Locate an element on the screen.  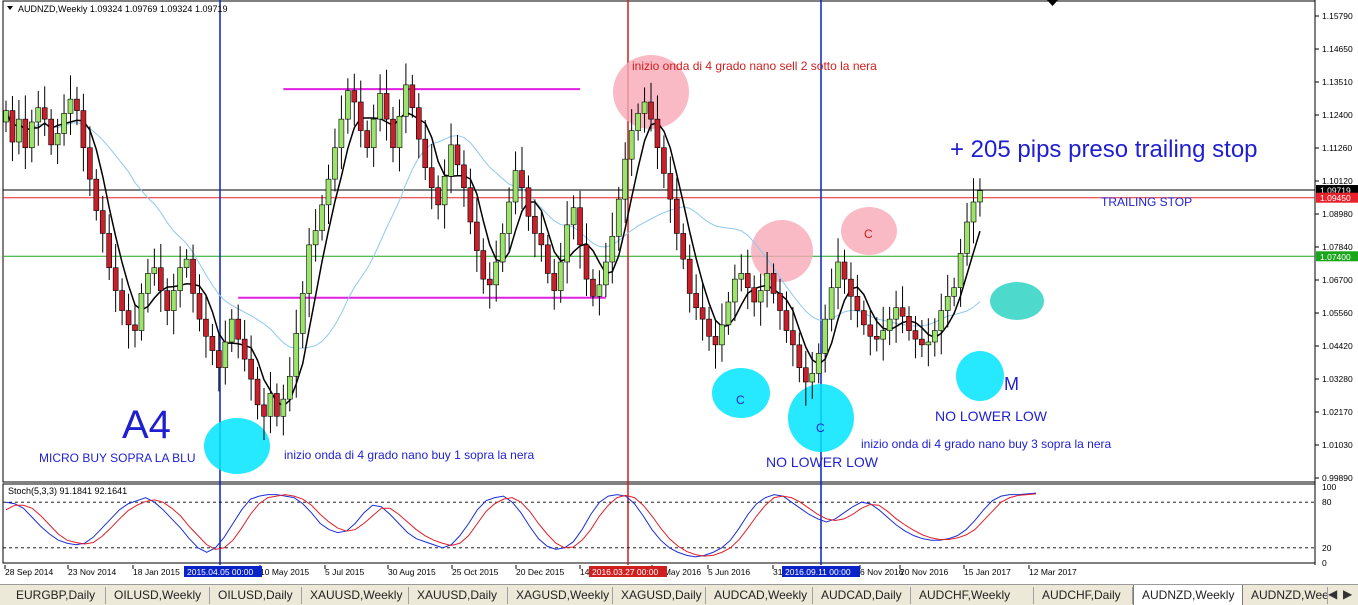
tab-scroll-right-icon: ▶ is located at coordinates (1347, 594).